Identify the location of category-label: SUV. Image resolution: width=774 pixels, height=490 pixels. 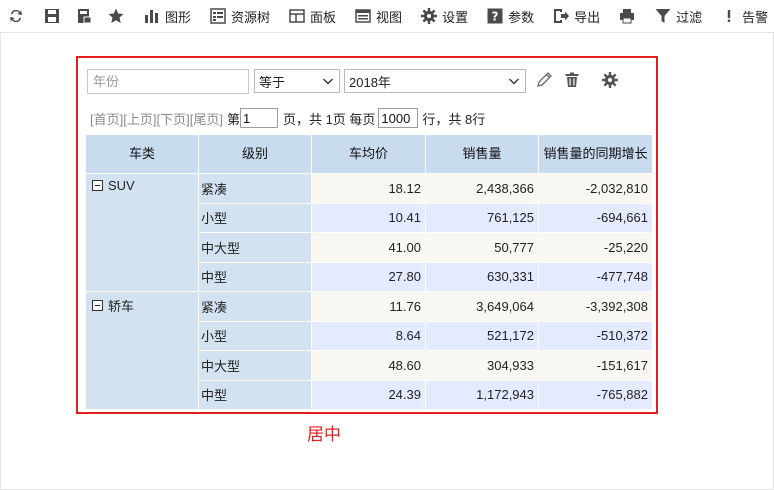
(121, 185).